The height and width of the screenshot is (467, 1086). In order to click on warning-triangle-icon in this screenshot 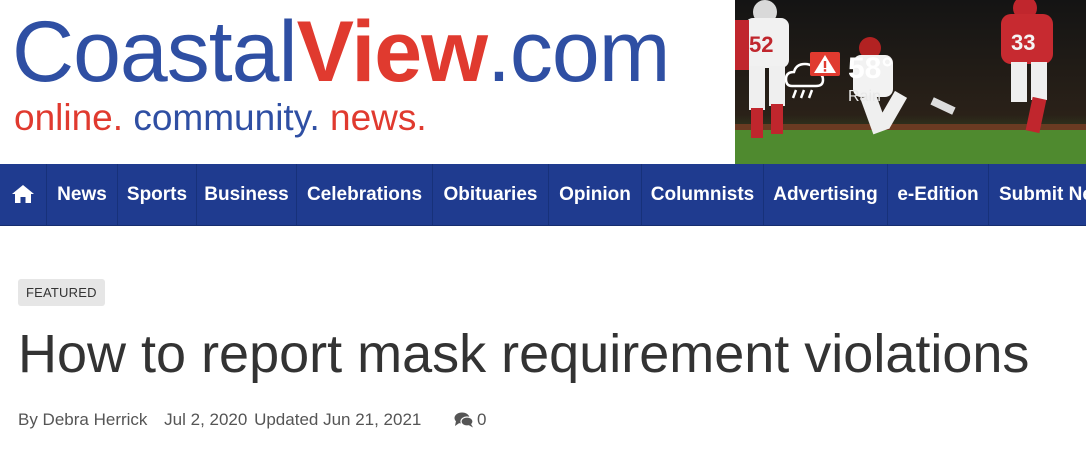, I will do `click(825, 64)`.